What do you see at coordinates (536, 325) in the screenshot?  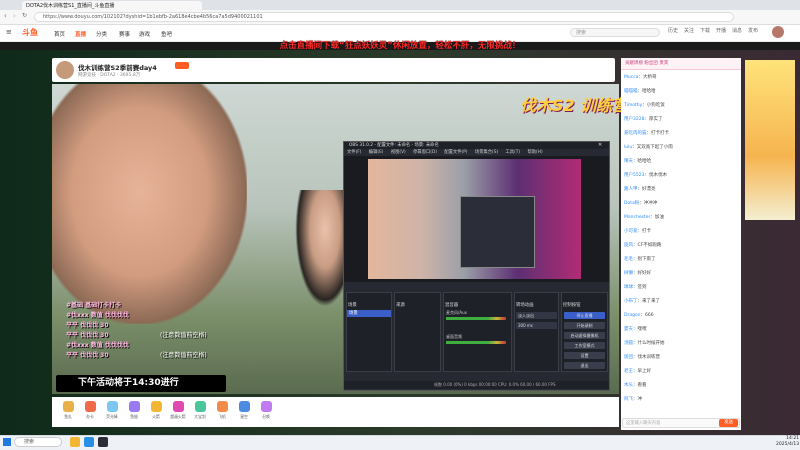 I see `duration-field: 300 ms` at bounding box center [536, 325].